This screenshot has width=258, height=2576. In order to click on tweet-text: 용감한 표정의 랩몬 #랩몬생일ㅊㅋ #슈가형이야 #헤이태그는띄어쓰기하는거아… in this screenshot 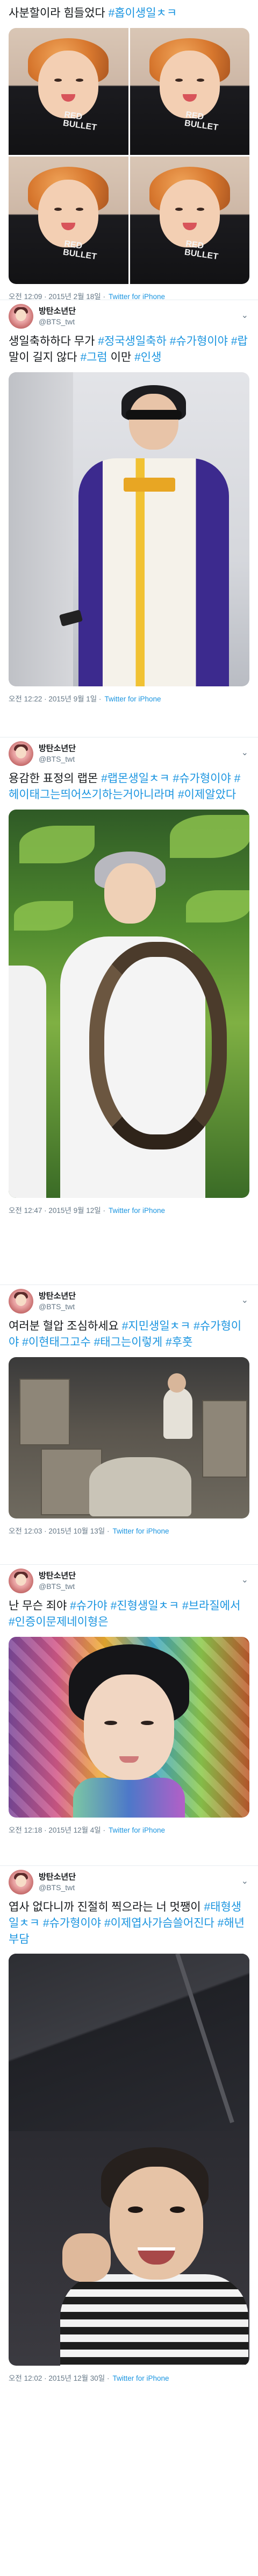, I will do `click(129, 787)`.